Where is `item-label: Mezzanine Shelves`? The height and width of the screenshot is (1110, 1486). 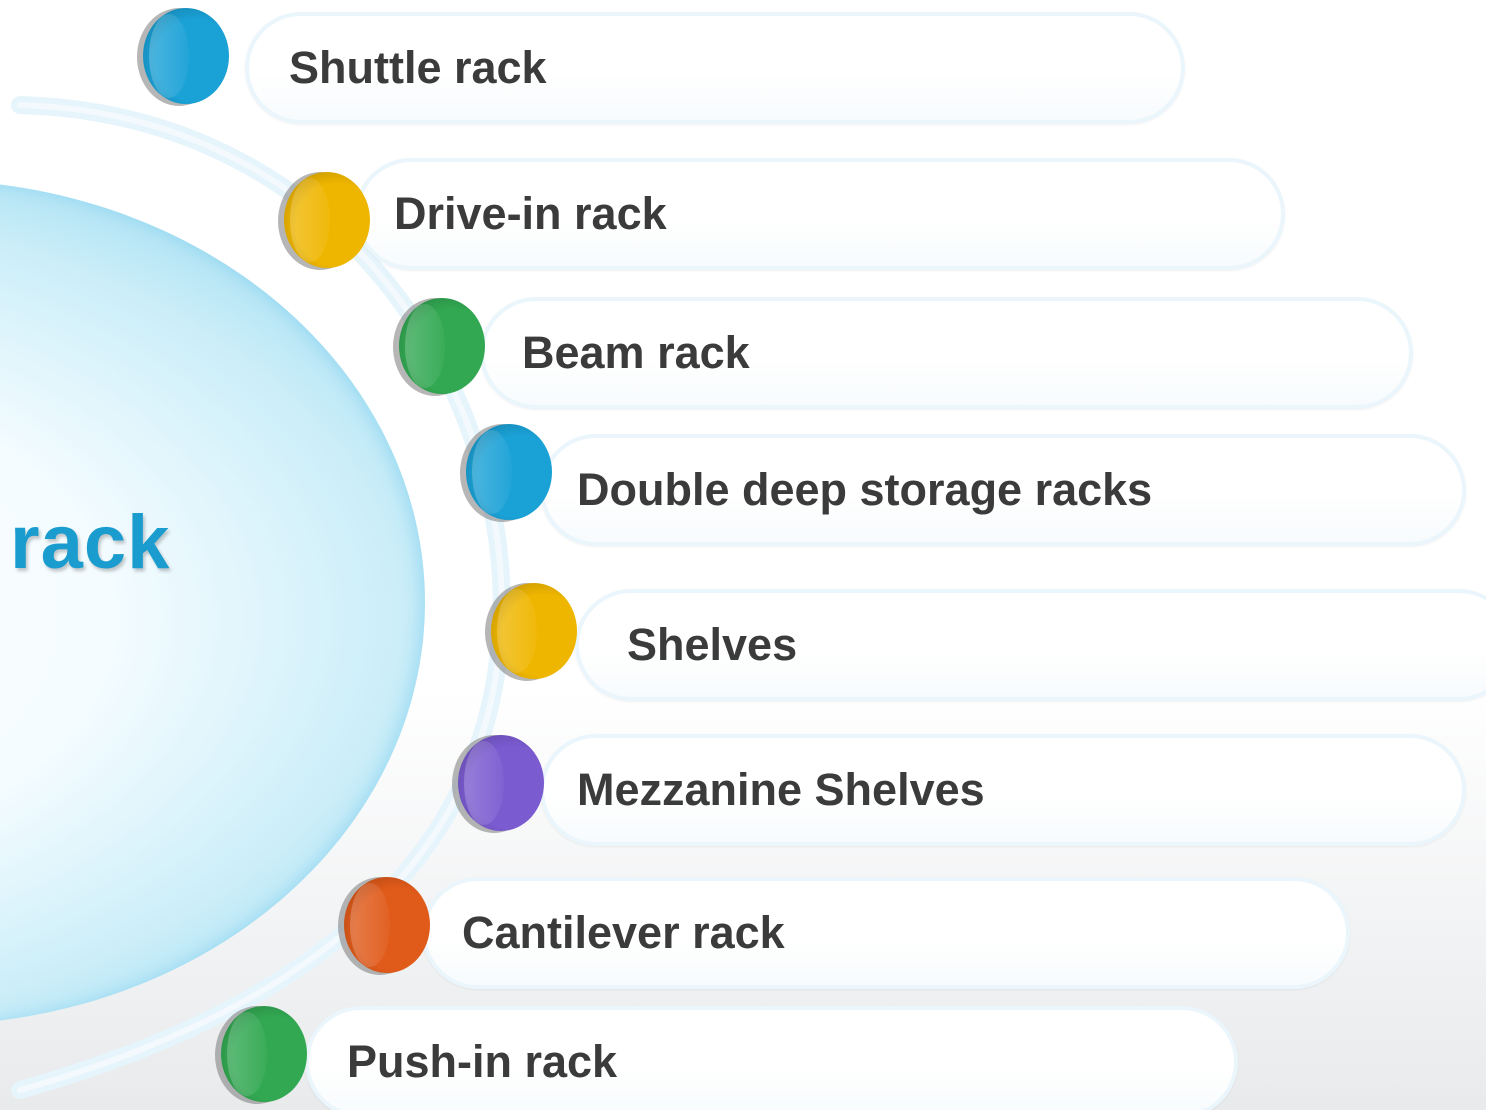 item-label: Mezzanine Shelves is located at coordinates (781, 789).